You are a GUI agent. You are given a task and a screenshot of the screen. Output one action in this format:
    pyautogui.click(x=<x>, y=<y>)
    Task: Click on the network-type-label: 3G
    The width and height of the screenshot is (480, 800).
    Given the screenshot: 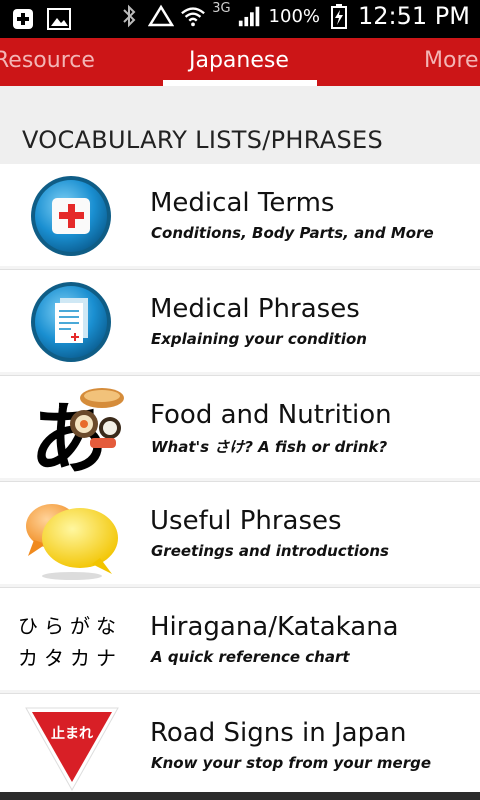 What is the action you would take?
    pyautogui.click(x=221, y=8)
    